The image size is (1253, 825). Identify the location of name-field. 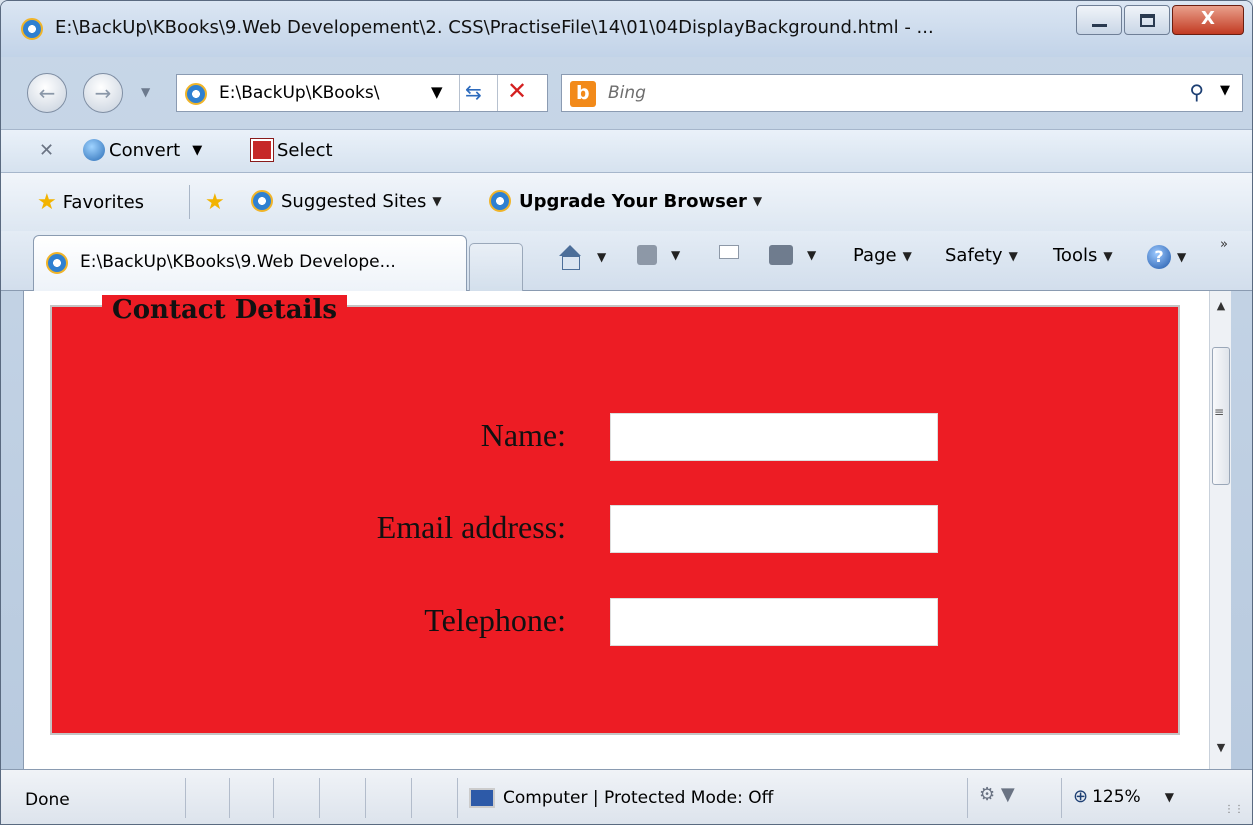
(774, 437).